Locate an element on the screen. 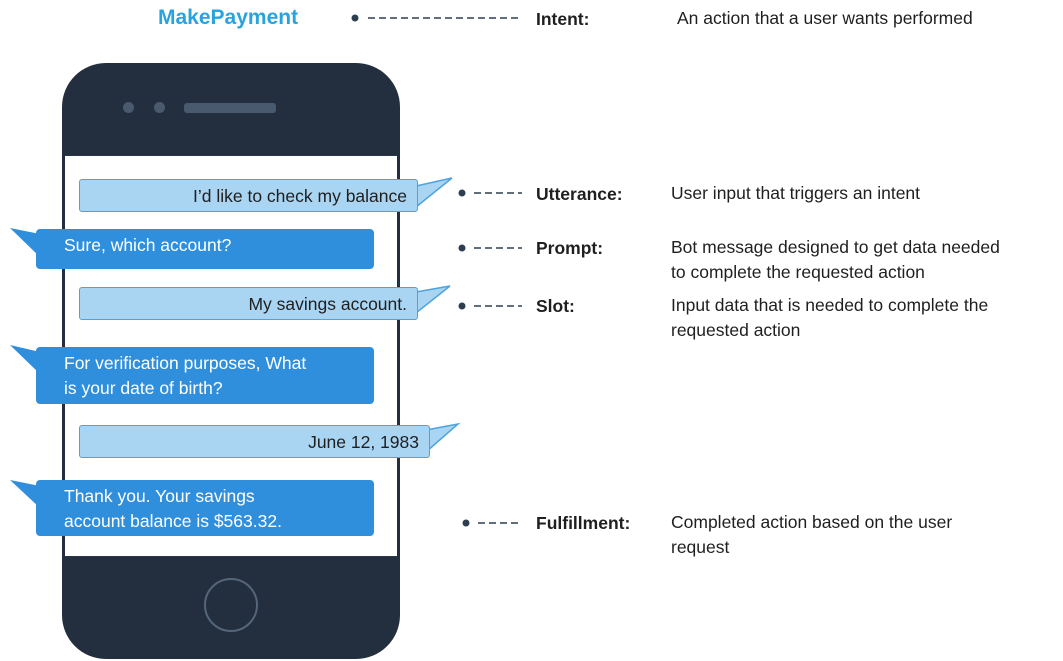  definition-line: Completed action based on the user is located at coordinates (812, 522).